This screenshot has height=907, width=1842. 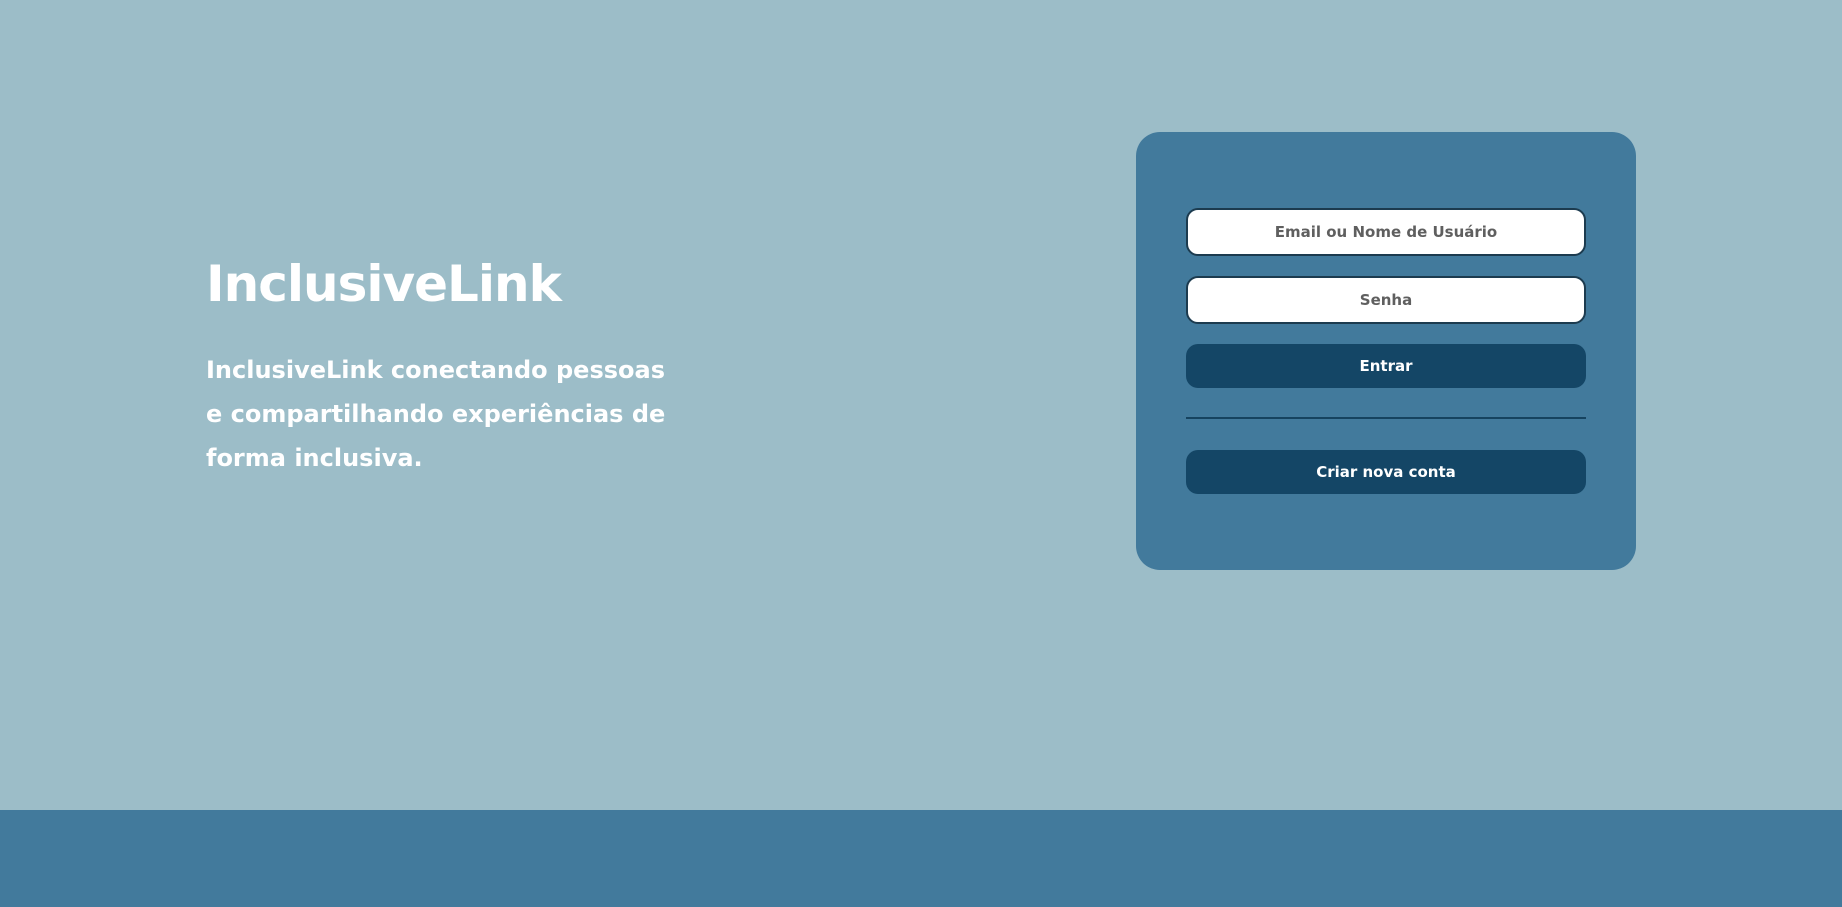 What do you see at coordinates (1386, 300) in the screenshot?
I see `password-input` at bounding box center [1386, 300].